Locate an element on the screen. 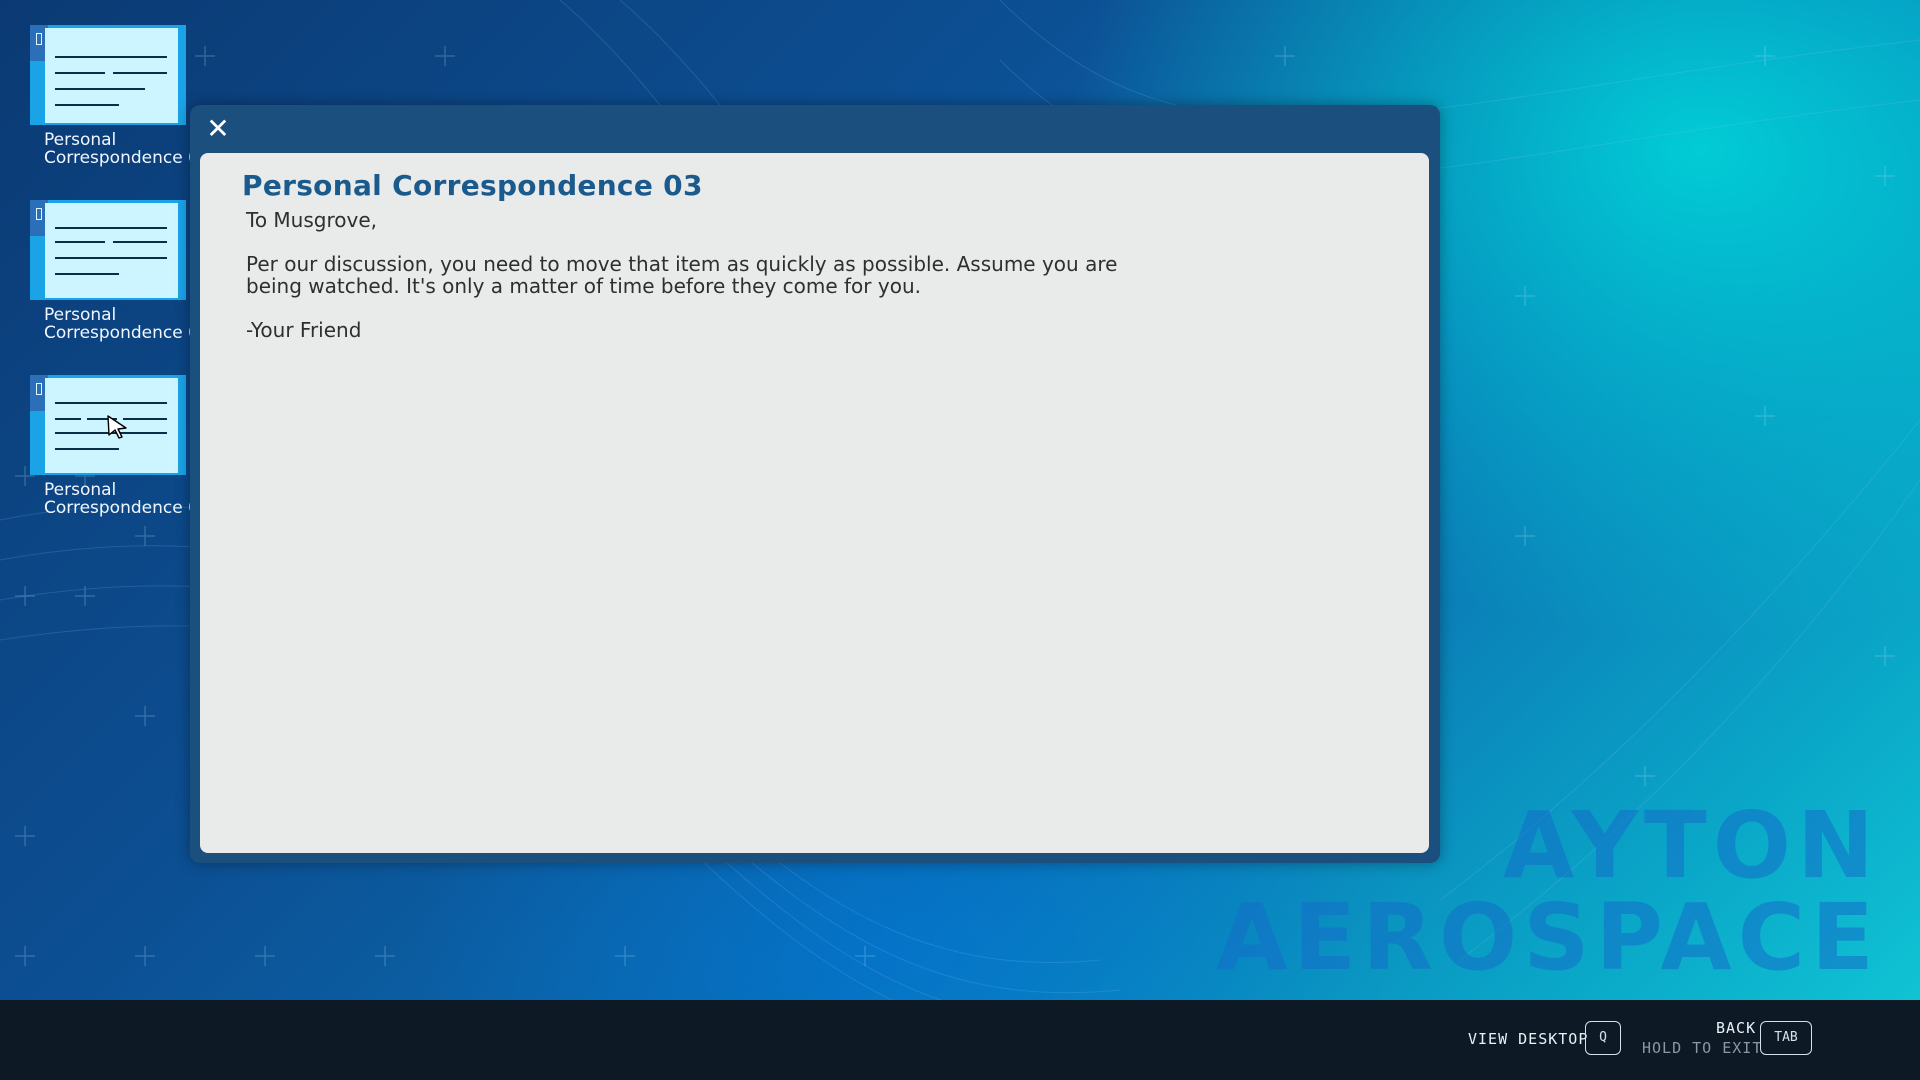 The image size is (1920, 1080). control-hints-bar: VIEW DESKTOP Q BACK HOLD TO EXIT TAB is located at coordinates (960, 1040).